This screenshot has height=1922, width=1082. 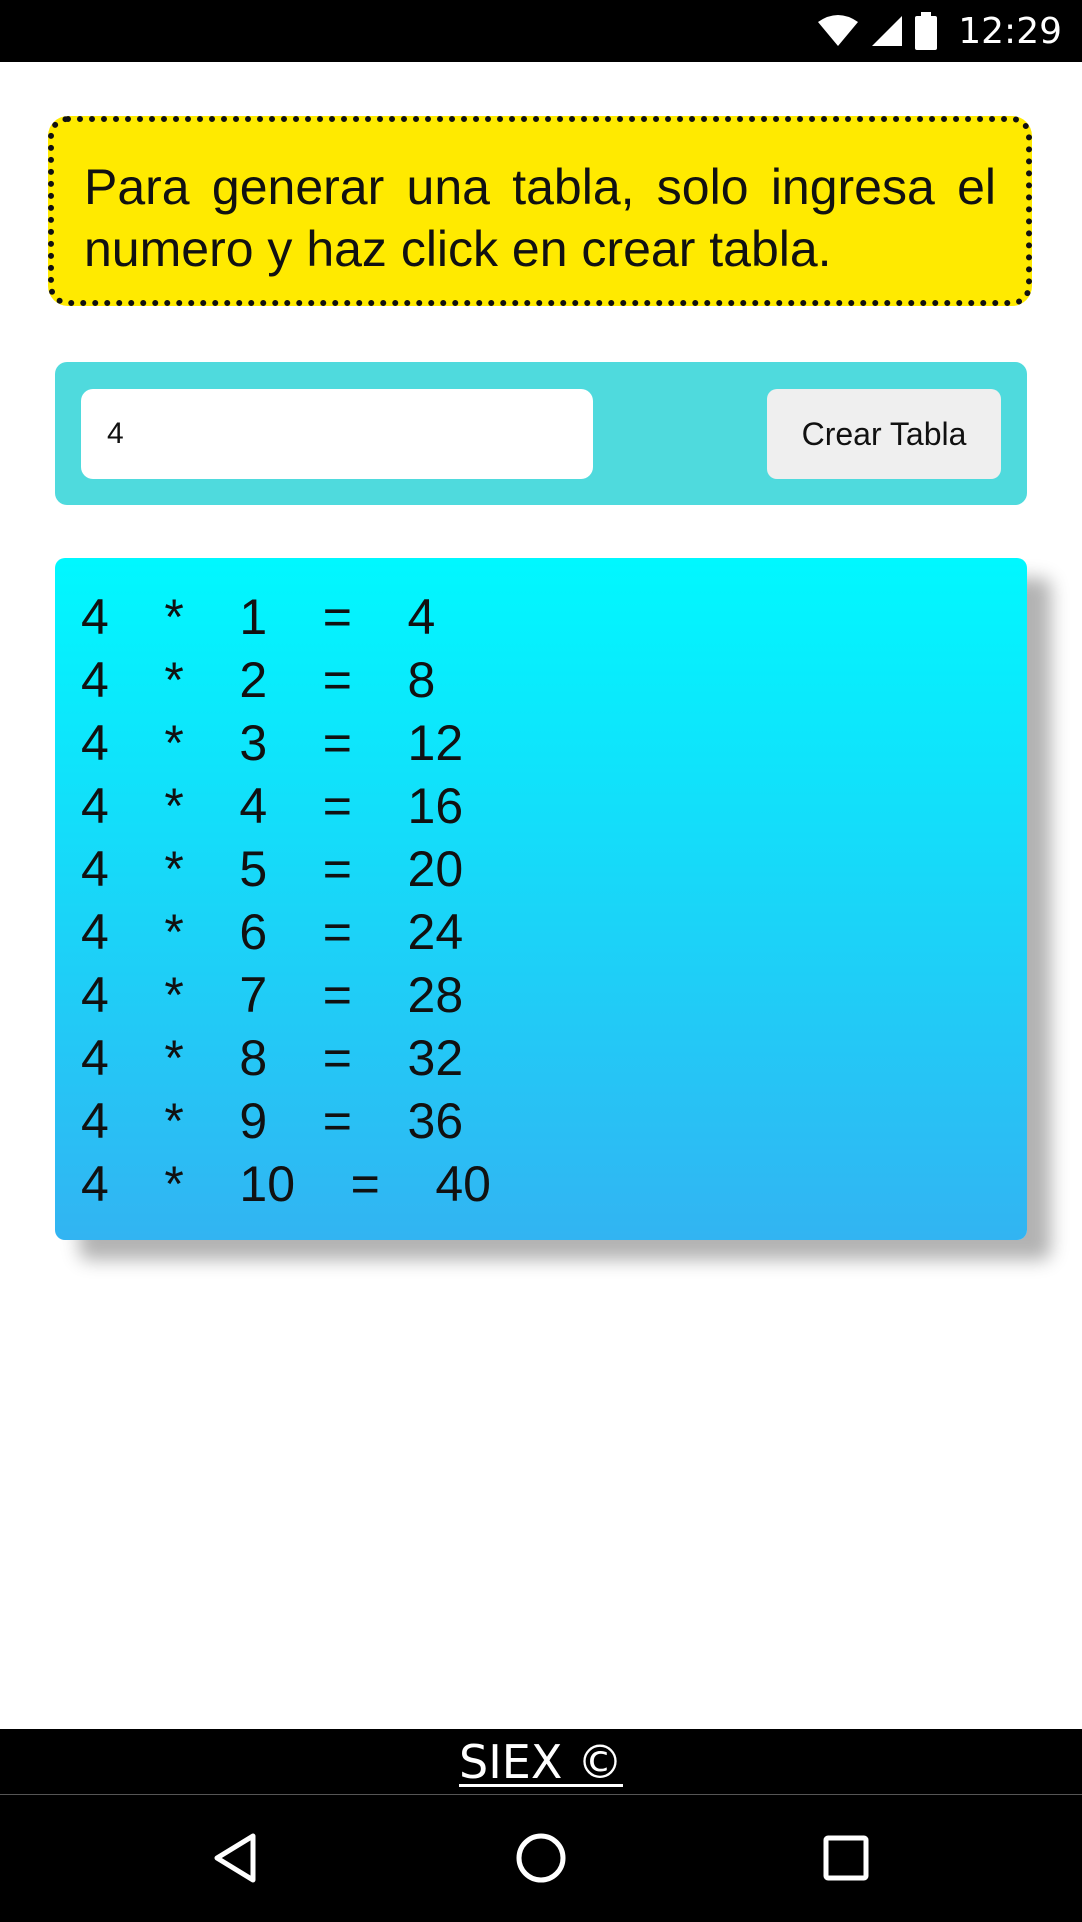 I want to click on table-row: 4 * 8 = 32, so click(x=272, y=1058).